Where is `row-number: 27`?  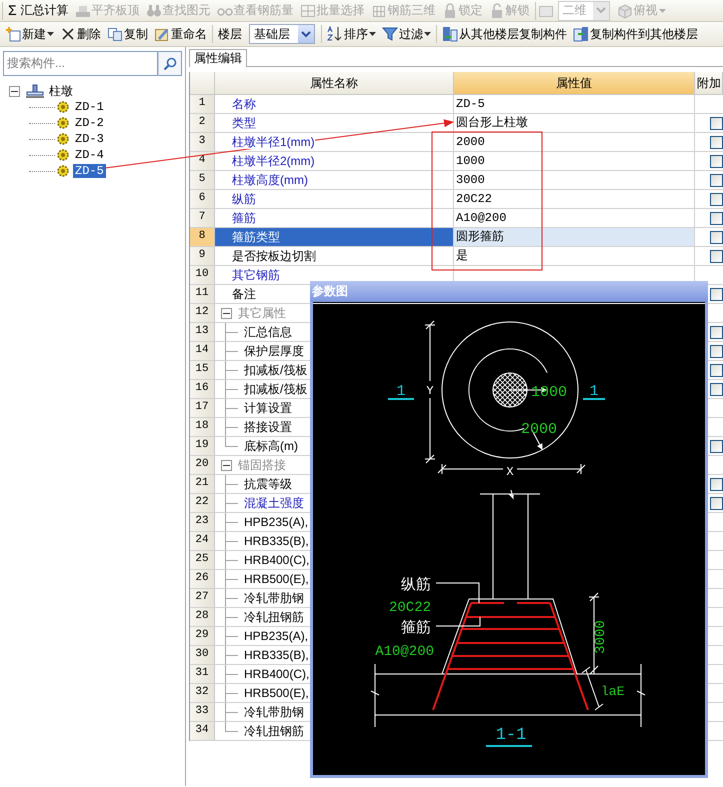
row-number: 27 is located at coordinates (202, 598).